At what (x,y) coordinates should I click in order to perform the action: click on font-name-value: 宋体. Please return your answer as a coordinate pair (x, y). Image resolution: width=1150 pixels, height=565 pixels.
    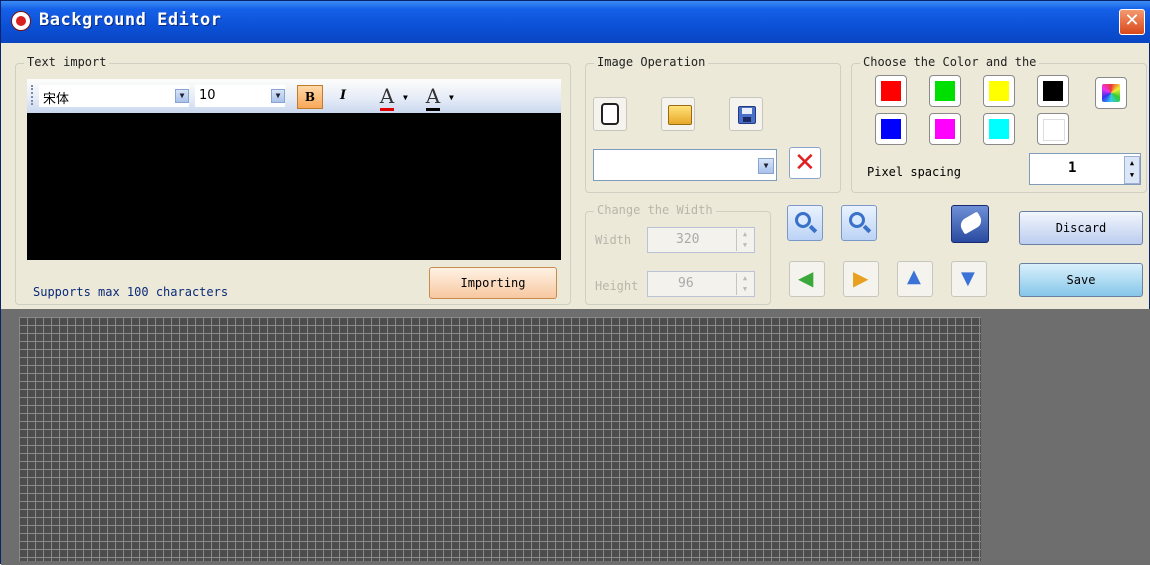
    Looking at the image, I should click on (56, 99).